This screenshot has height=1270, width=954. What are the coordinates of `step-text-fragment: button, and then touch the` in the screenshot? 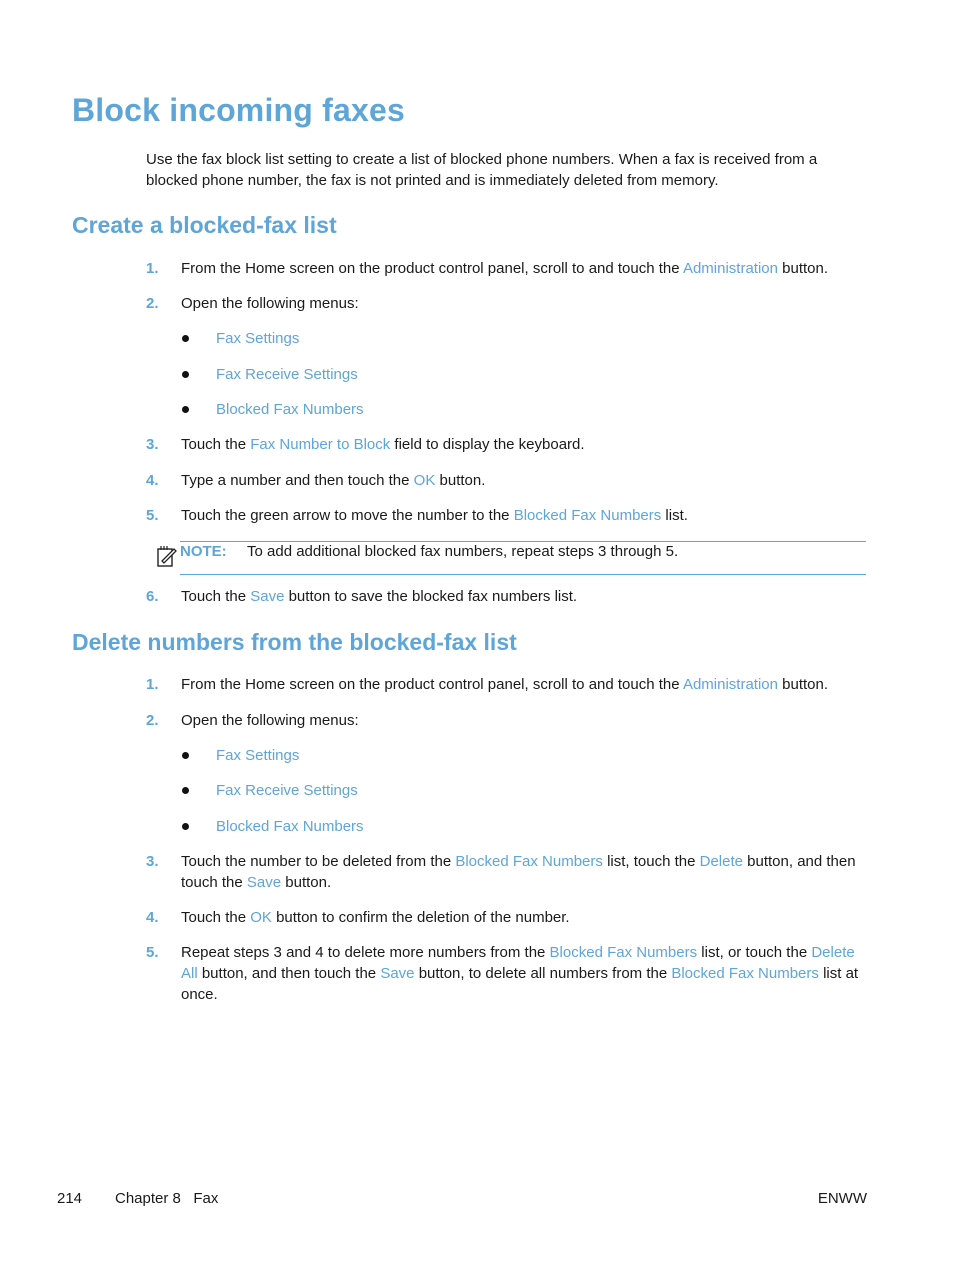 It's located at (289, 973).